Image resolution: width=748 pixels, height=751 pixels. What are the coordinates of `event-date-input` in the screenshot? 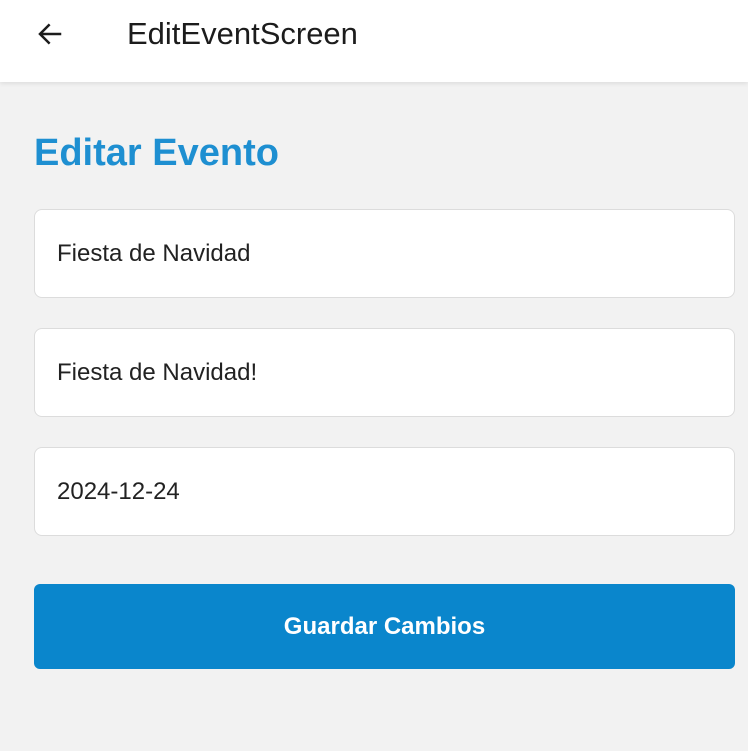 It's located at (384, 491).